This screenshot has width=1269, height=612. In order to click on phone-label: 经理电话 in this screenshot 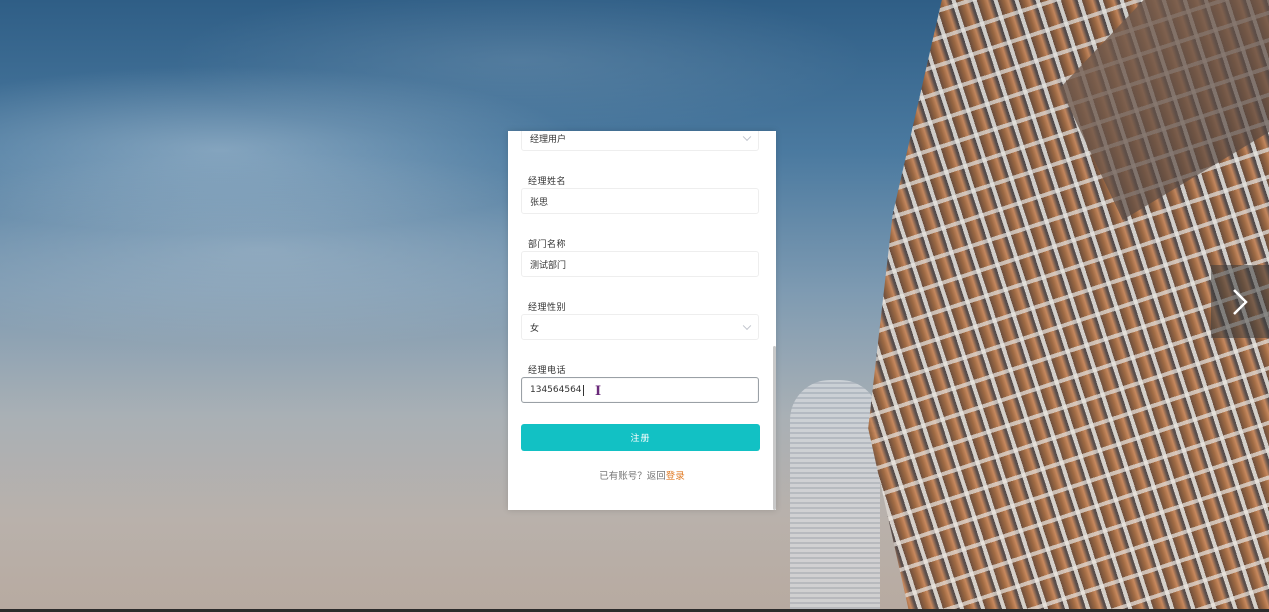, I will do `click(547, 371)`.